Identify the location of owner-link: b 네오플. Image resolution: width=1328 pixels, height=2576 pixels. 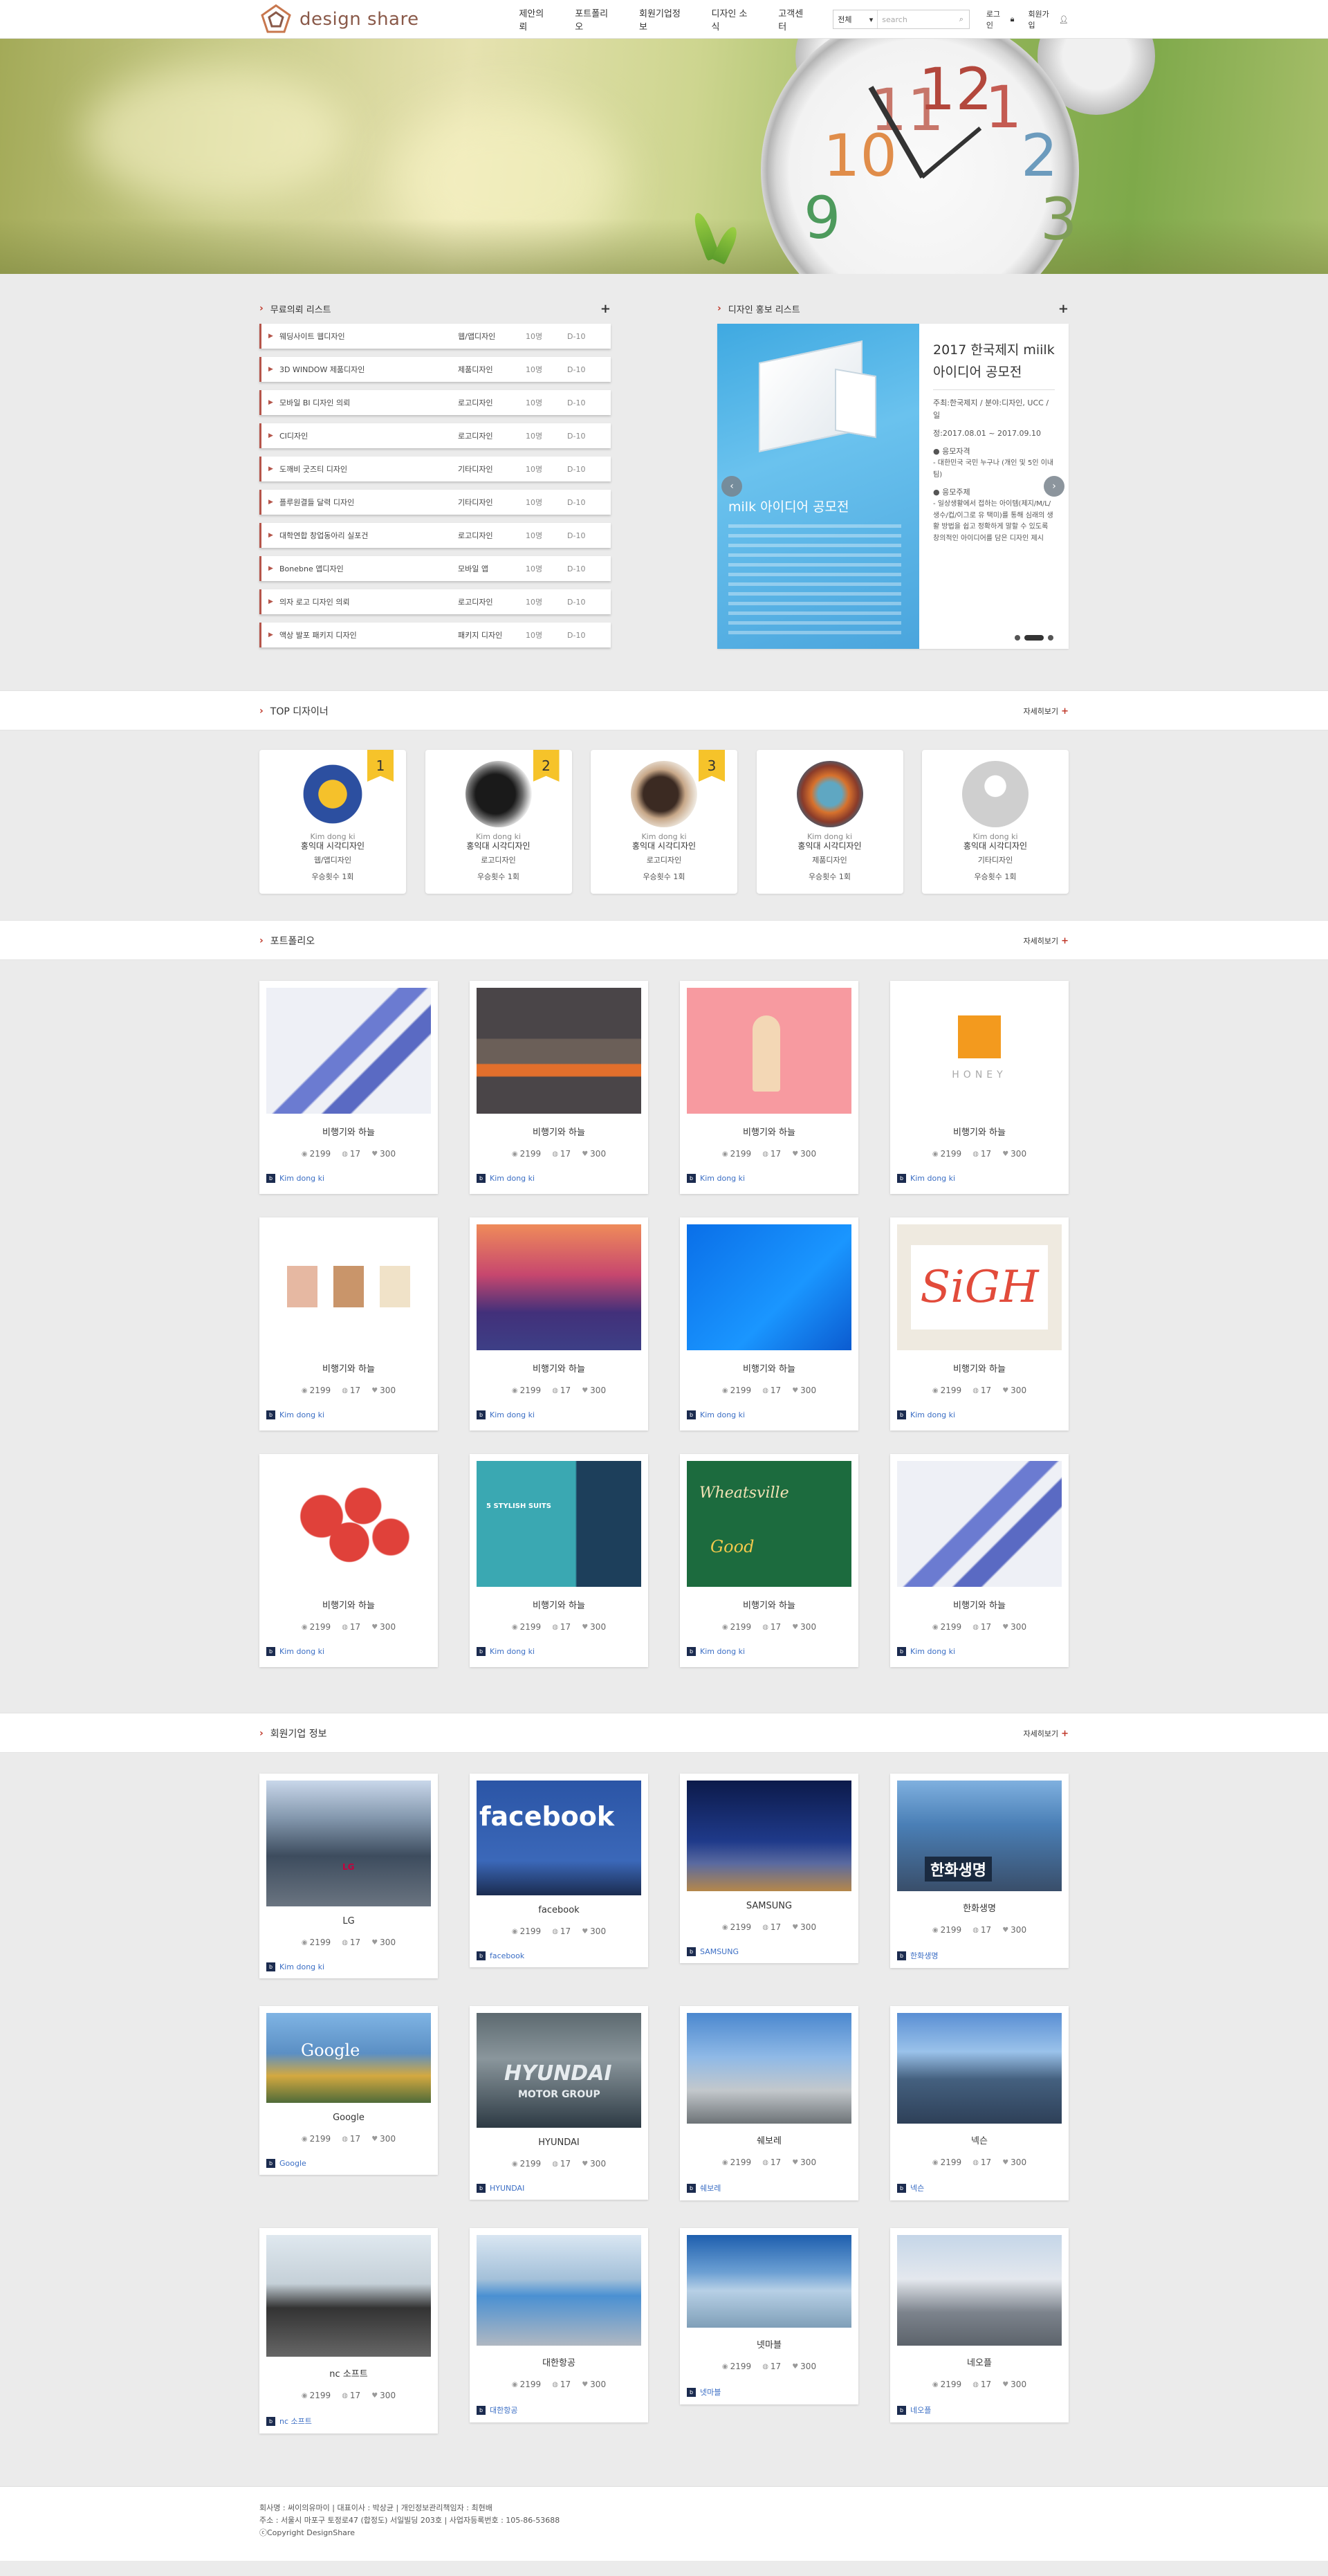
(979, 2410).